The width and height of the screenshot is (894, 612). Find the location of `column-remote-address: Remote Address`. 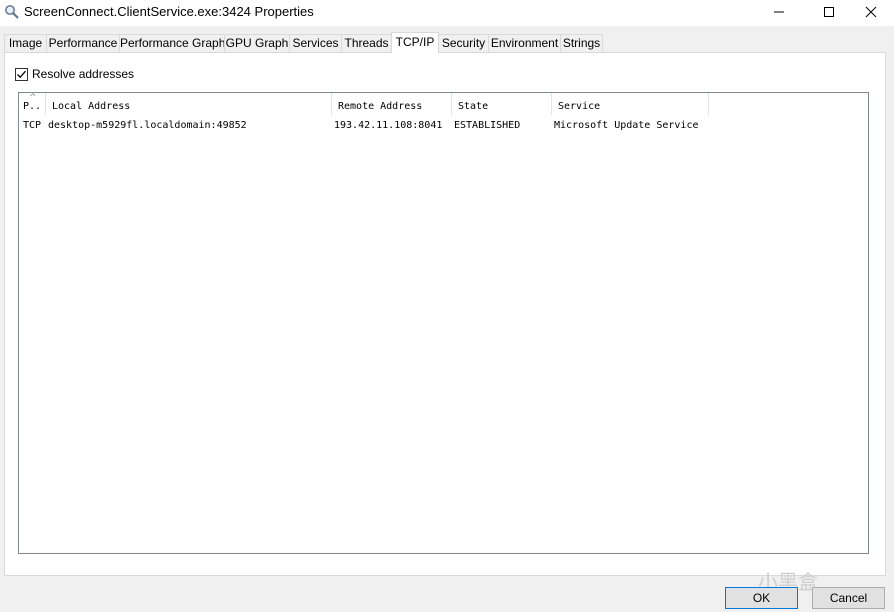

column-remote-address: Remote Address is located at coordinates (392, 104).